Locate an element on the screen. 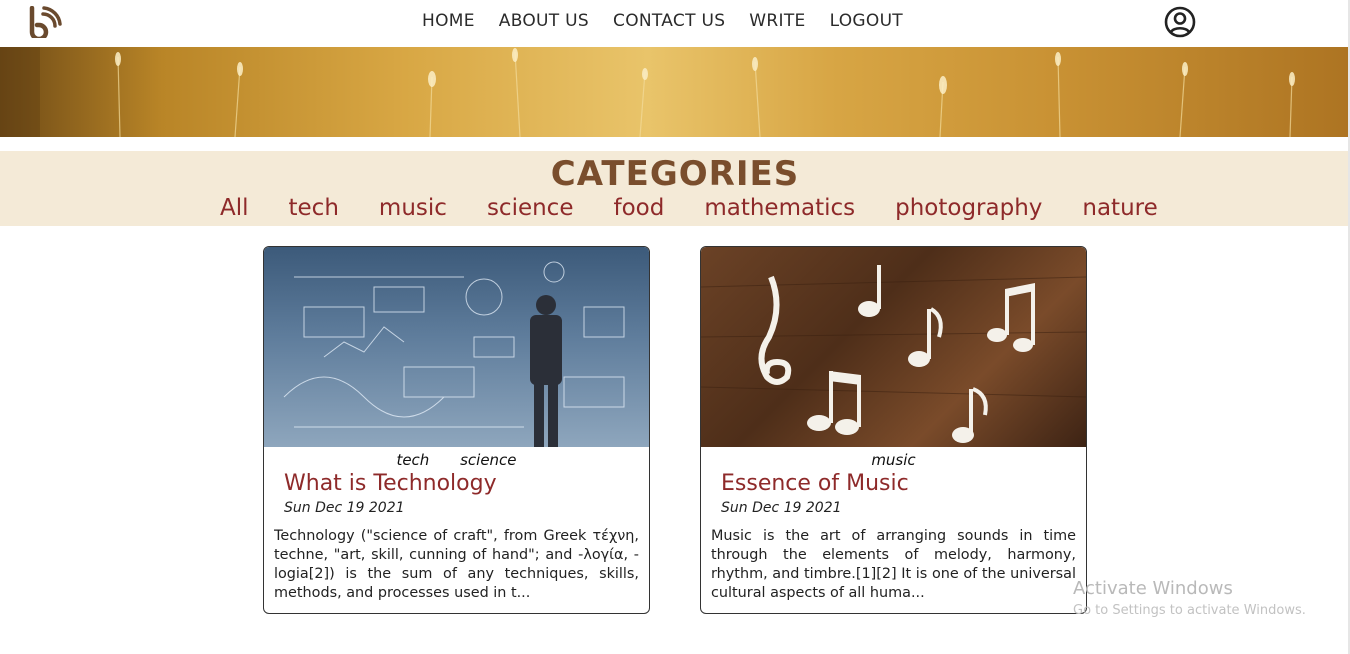 The image size is (1350, 654). categories-heading: CATEGORIES is located at coordinates (675, 174).